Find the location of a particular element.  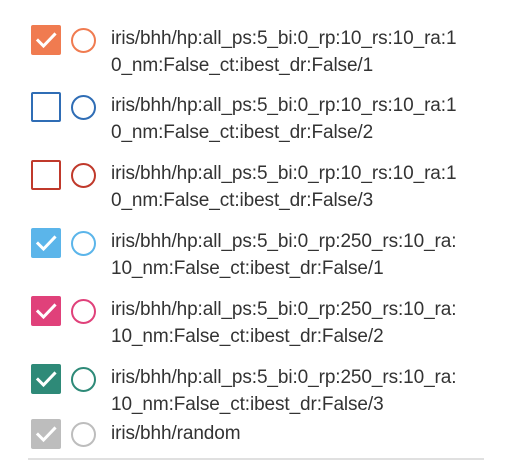

run-label-line: 10_nm:False_ct:ibest_dr:False/2 is located at coordinates (247, 336).